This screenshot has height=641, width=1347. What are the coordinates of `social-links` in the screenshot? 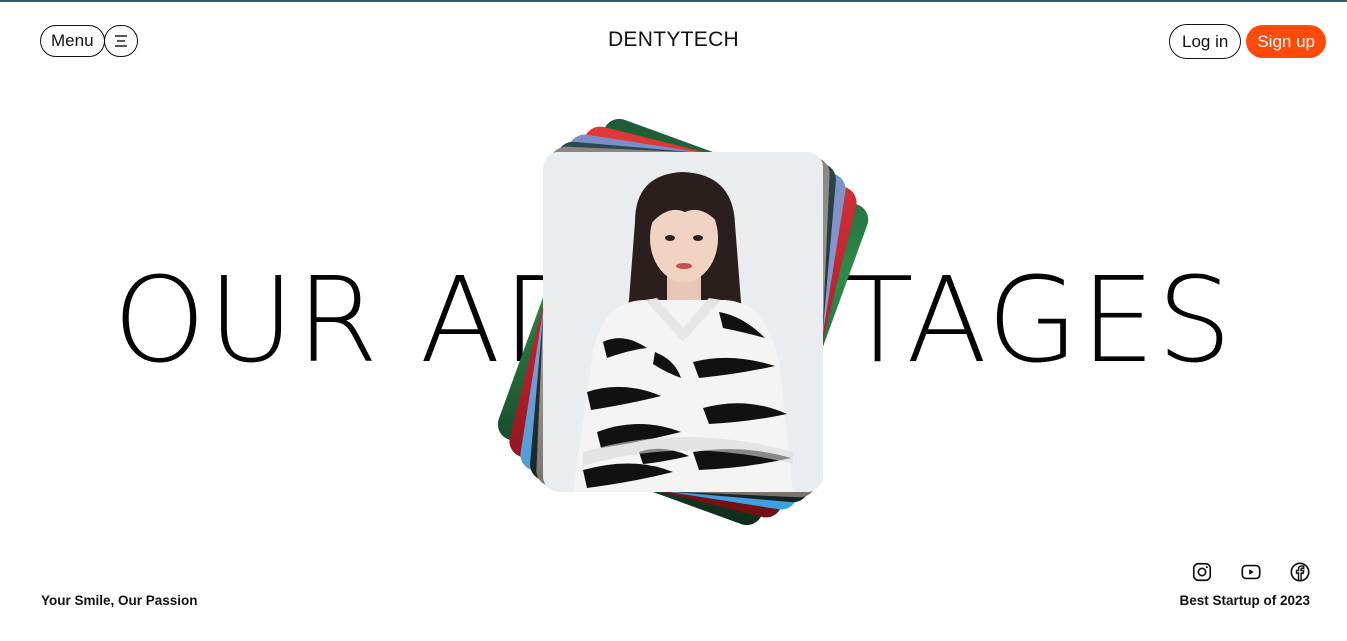 It's located at (1251, 572).